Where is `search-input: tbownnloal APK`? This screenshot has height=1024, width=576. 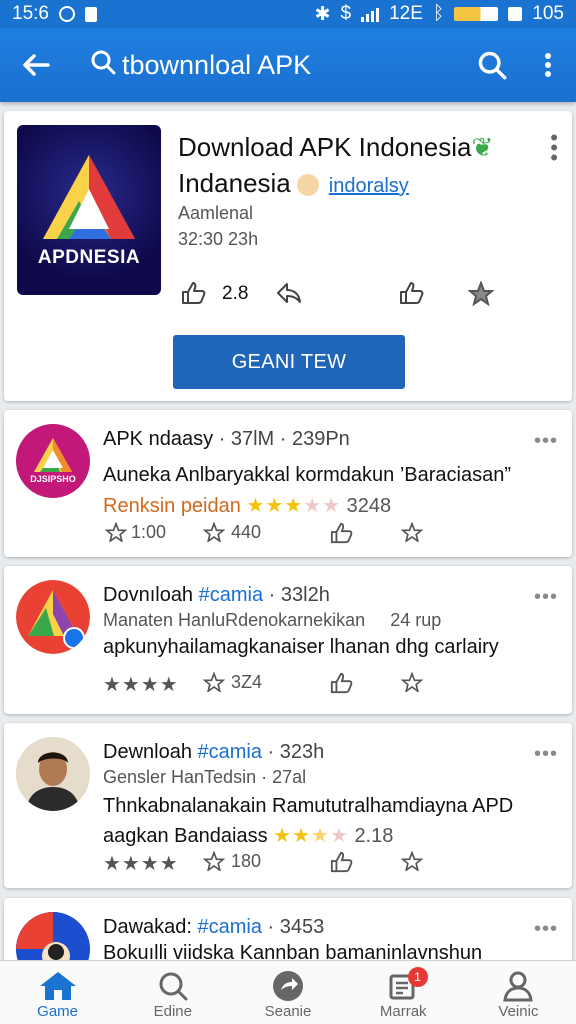 search-input: tbownnloal APK is located at coordinates (268, 65).